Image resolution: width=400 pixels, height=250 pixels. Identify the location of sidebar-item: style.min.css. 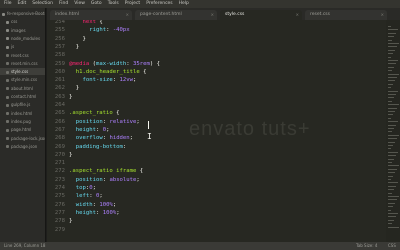
(22, 79).